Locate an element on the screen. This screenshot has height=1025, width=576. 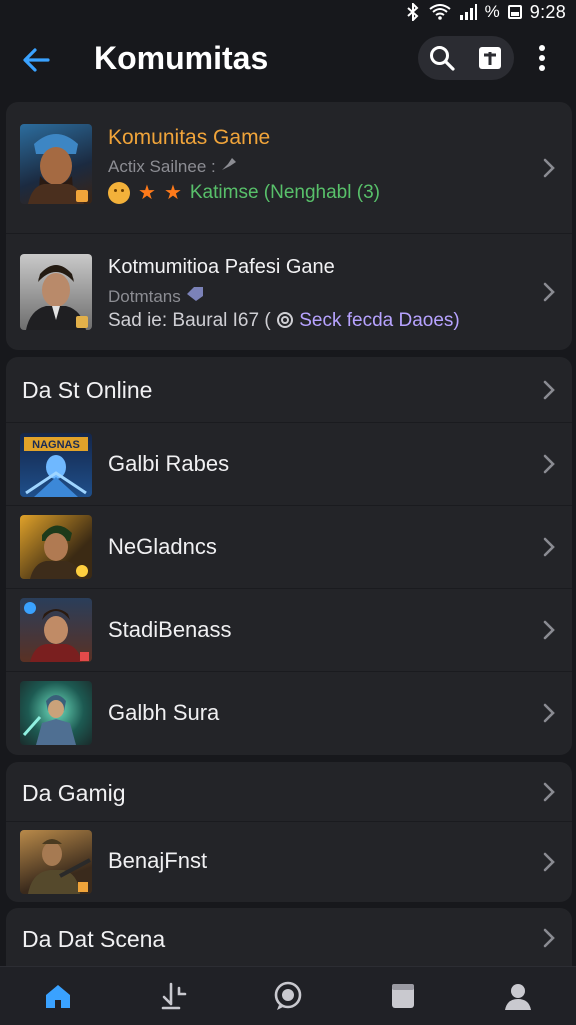
add-icon is located at coordinates (490, 58).